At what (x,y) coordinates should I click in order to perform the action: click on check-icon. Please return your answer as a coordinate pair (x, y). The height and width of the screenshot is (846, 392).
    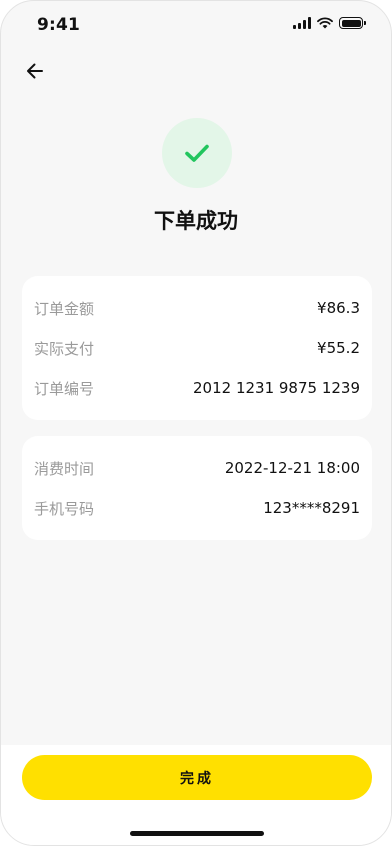
    Looking at the image, I should click on (197, 153).